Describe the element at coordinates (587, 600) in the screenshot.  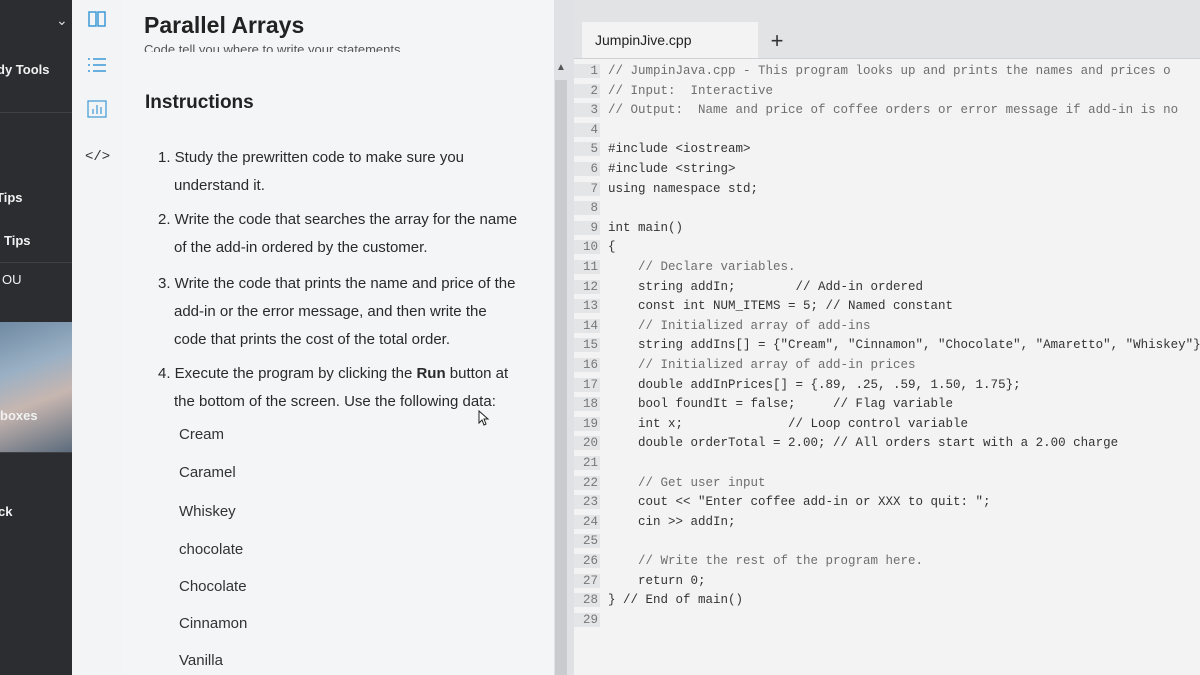
I see `line-number: 28` at that location.